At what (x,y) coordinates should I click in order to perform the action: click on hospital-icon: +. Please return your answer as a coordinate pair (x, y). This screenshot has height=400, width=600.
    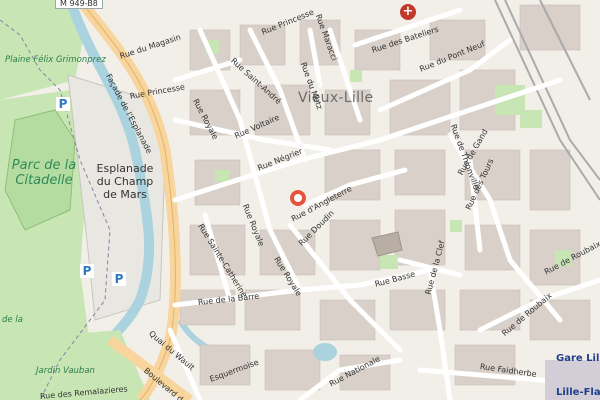
    Looking at the image, I should click on (408, 12).